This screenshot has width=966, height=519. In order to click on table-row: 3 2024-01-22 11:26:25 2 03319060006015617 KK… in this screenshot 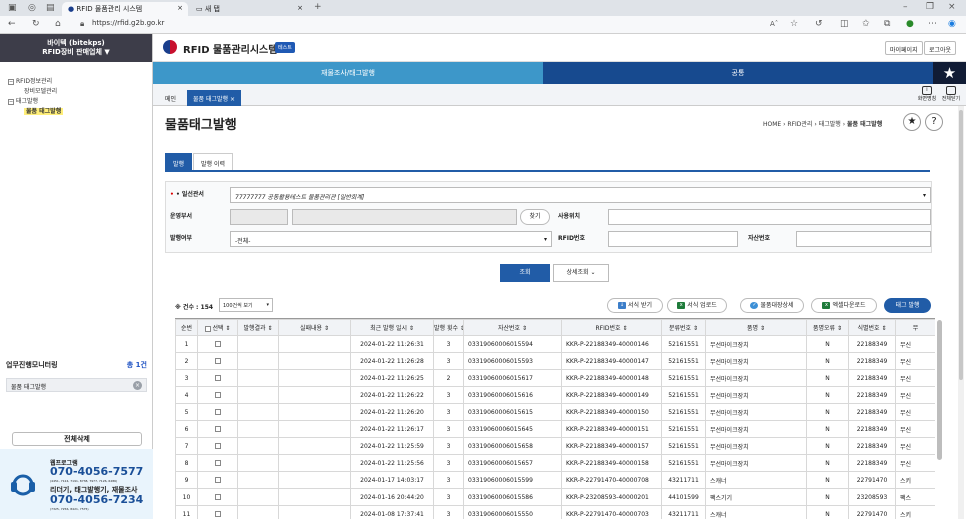, I will do `click(555, 378)`.